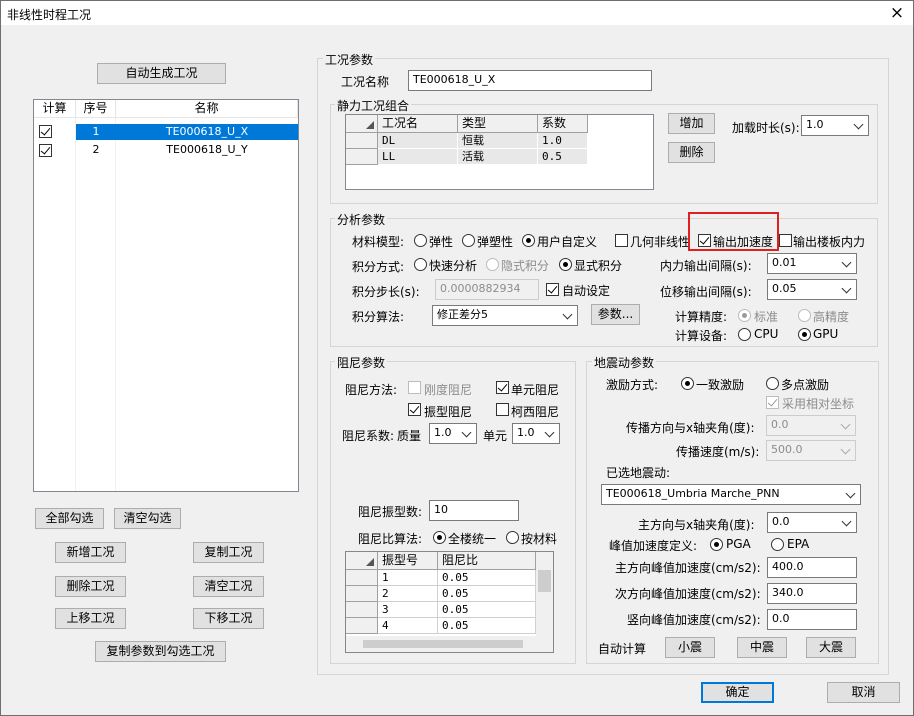 This screenshot has width=914, height=716. I want to click on step-input: 0.0000882934, so click(487, 289).